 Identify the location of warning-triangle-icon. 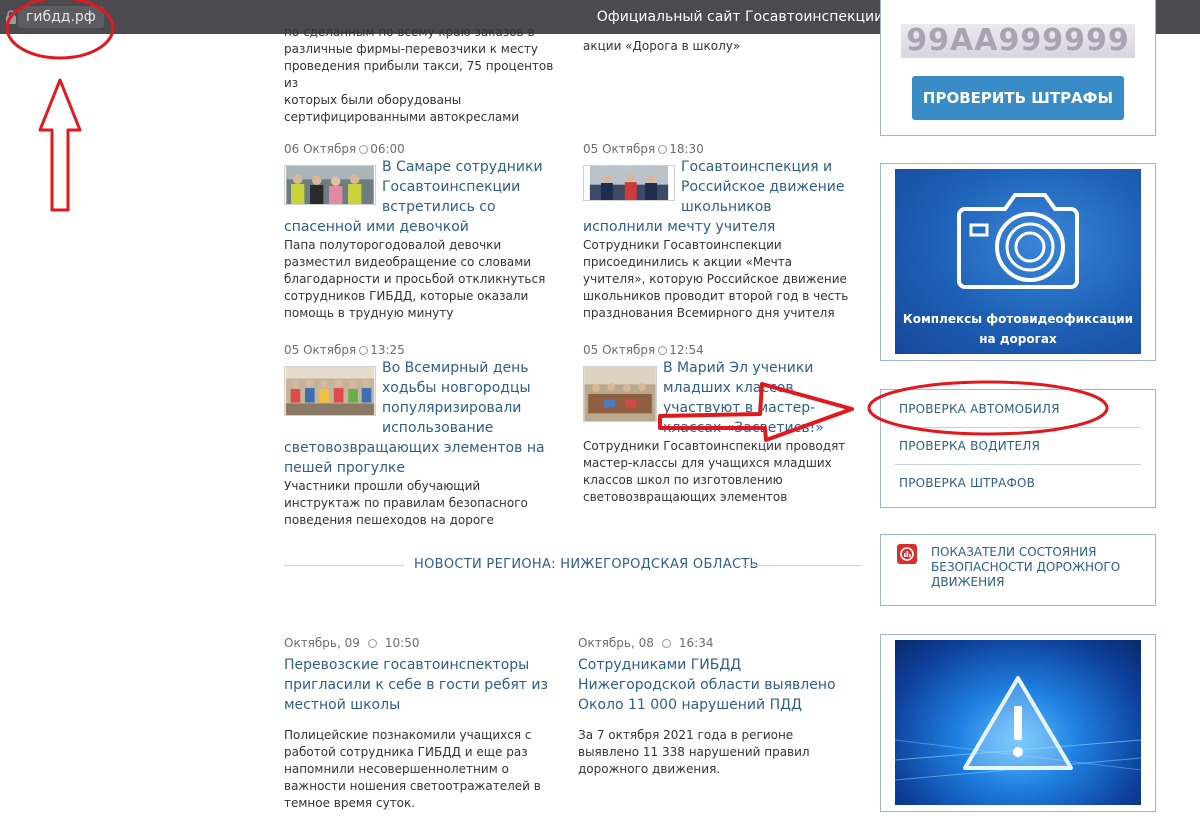
(1018, 728).